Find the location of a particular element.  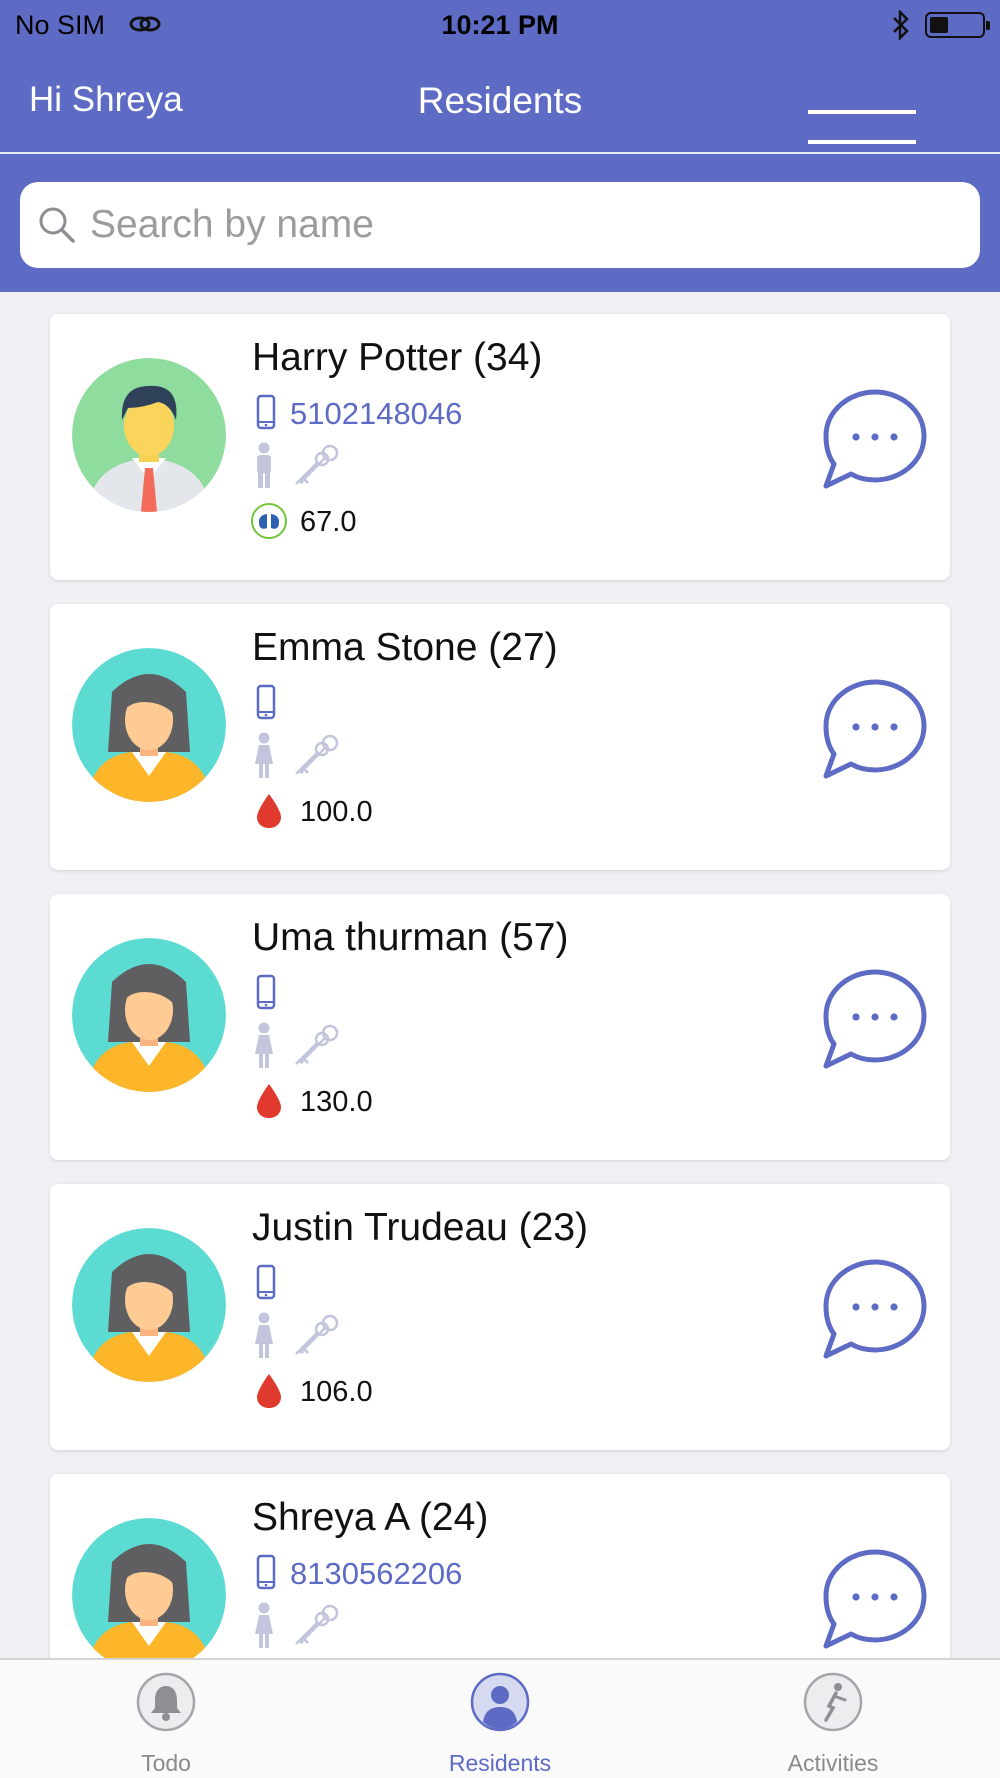

tab-residents: Residents is located at coordinates (500, 1719).